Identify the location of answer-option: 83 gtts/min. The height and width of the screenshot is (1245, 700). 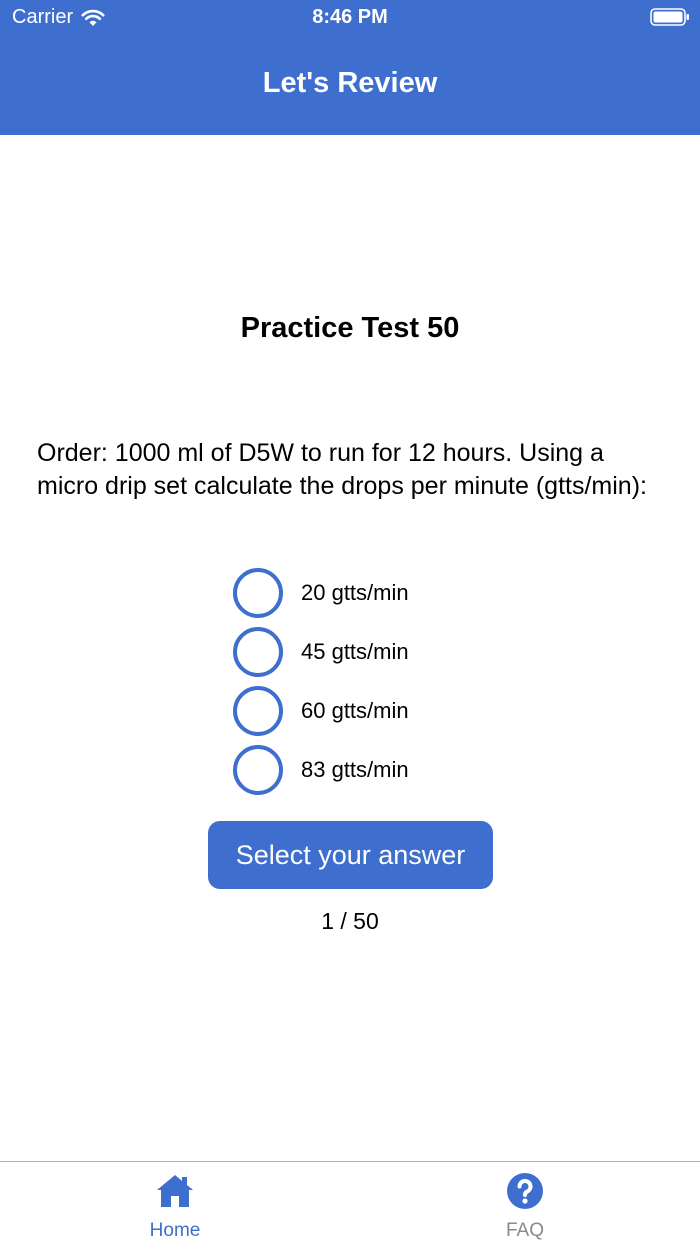
(383, 770).